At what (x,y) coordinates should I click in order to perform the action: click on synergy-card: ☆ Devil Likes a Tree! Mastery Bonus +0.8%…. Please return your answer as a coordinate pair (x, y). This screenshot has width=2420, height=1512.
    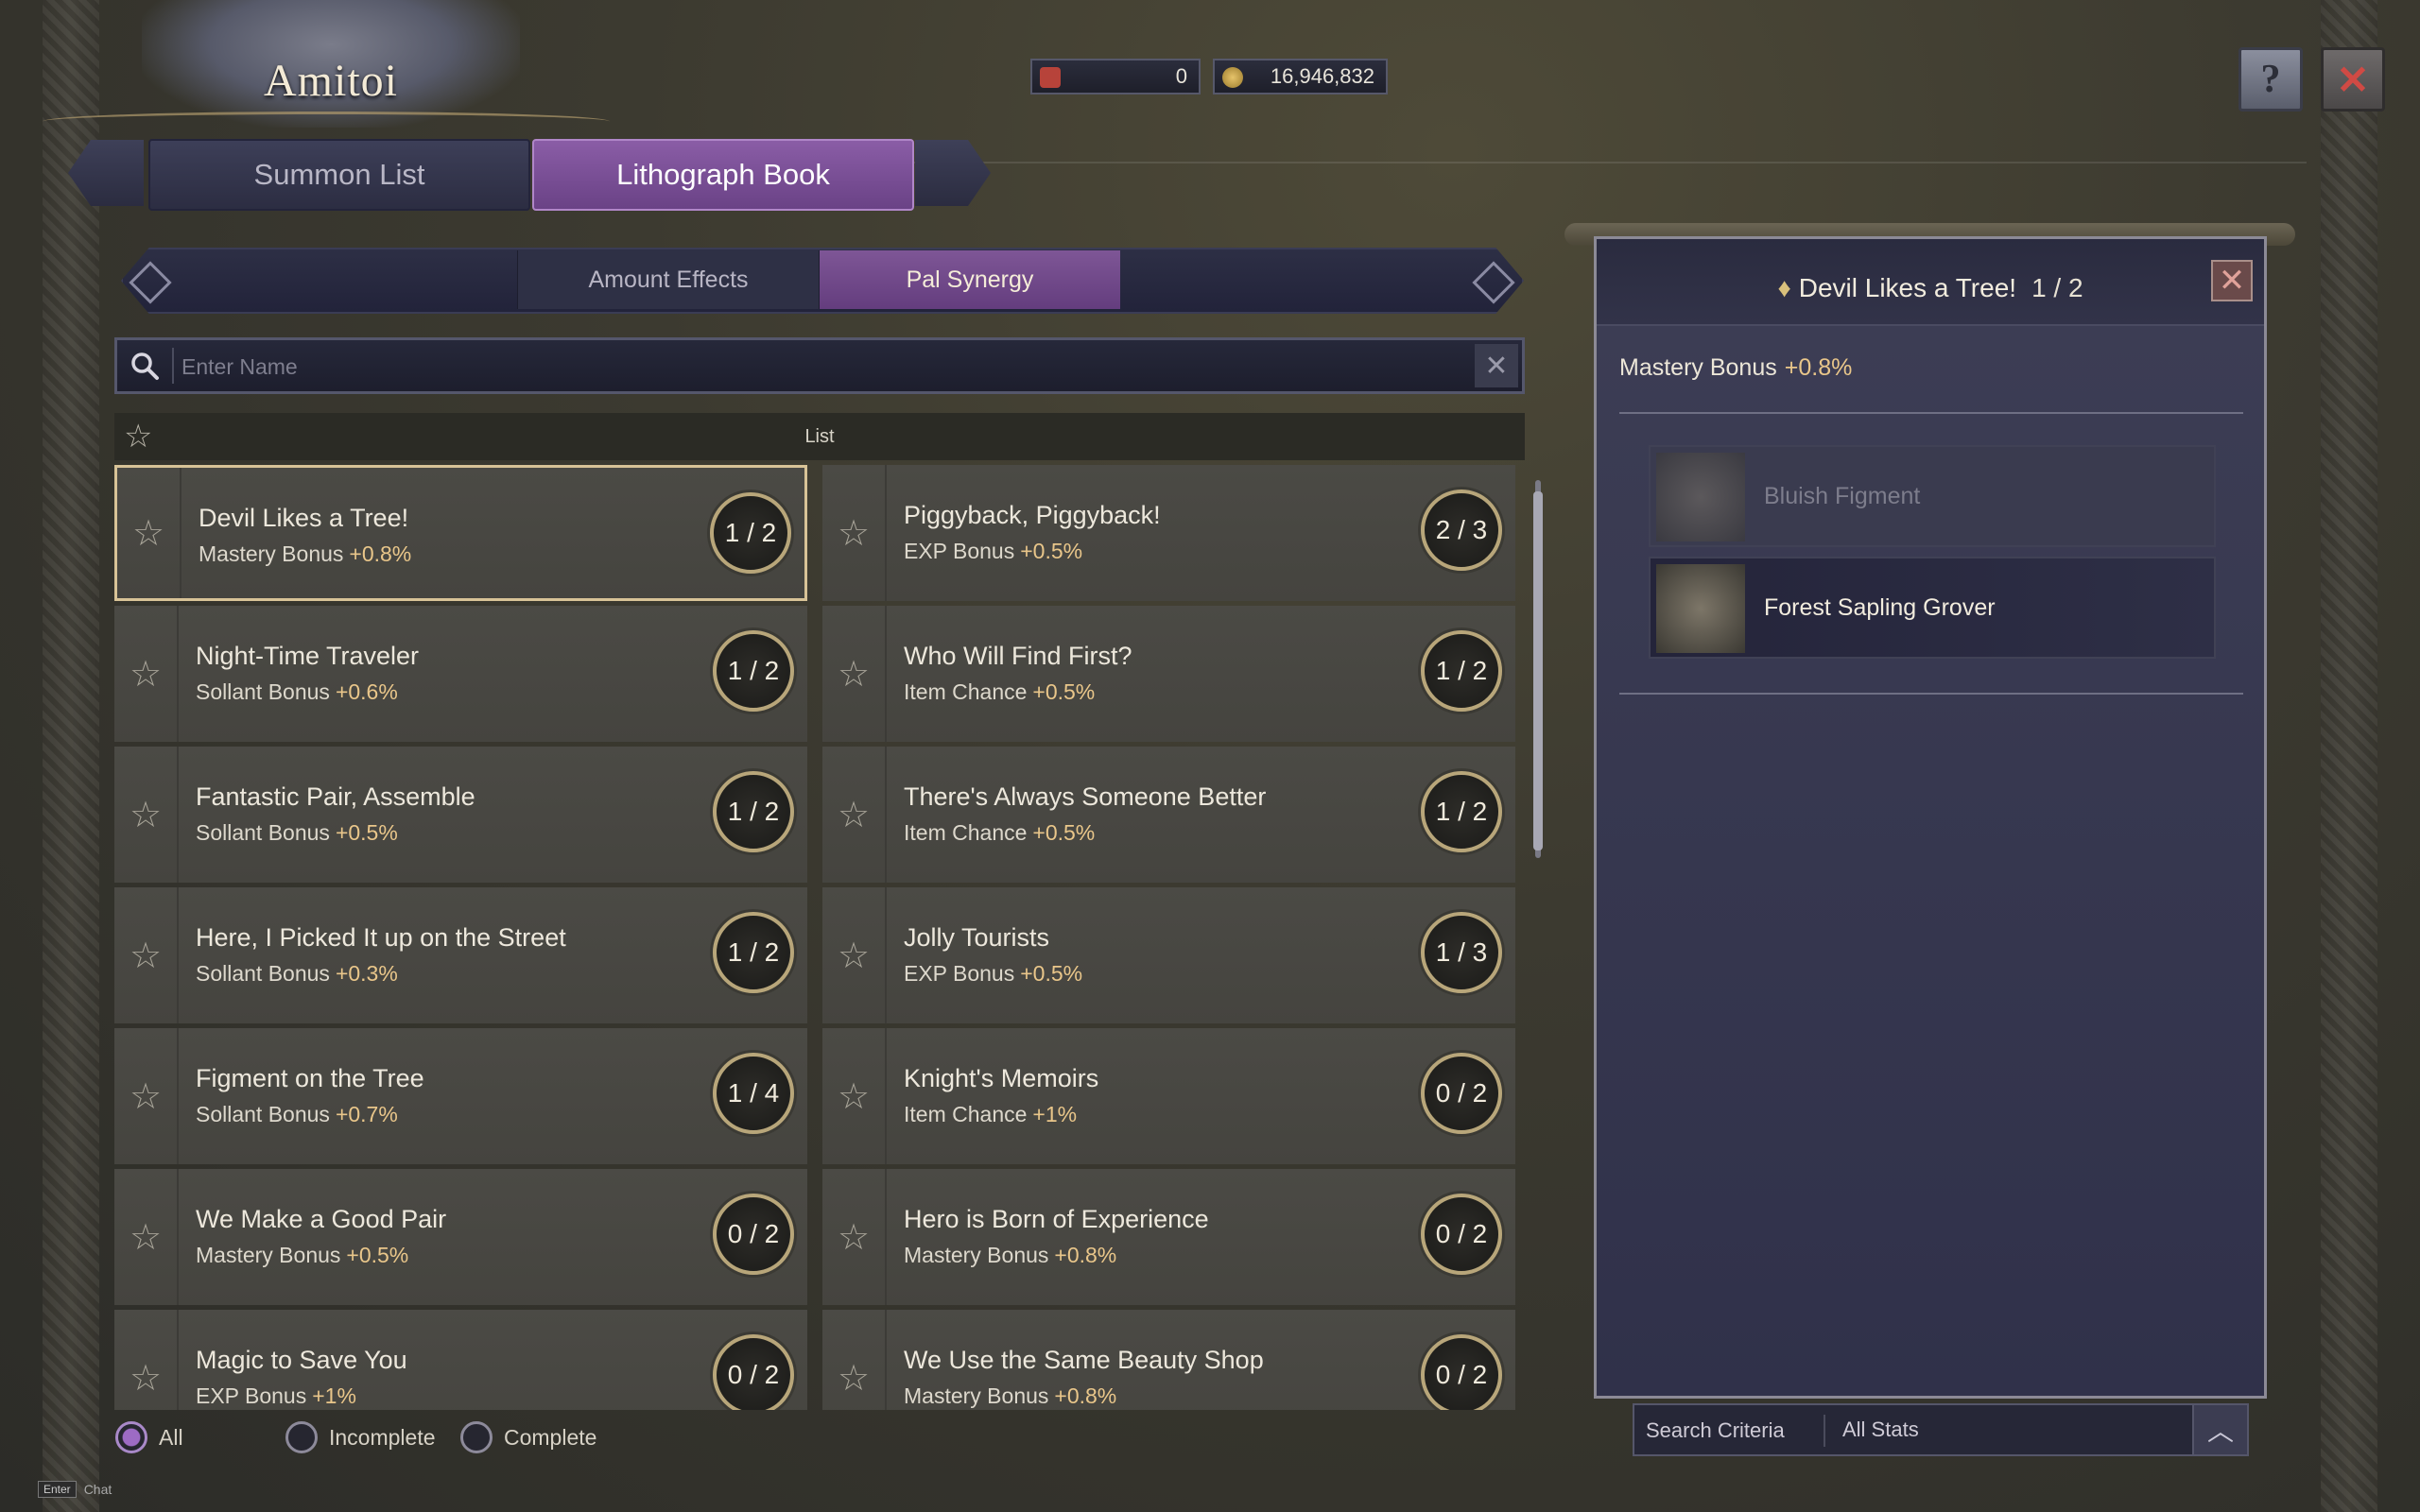
    Looking at the image, I should click on (460, 533).